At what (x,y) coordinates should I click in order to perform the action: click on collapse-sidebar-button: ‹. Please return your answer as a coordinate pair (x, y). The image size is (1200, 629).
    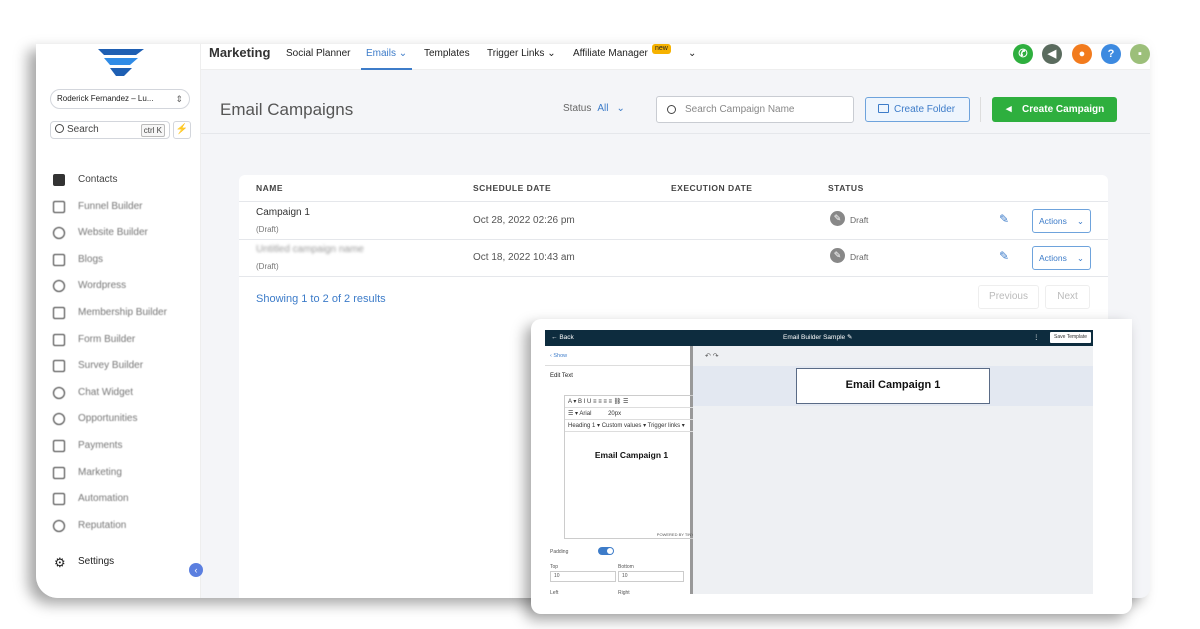
    Looking at the image, I should click on (196, 570).